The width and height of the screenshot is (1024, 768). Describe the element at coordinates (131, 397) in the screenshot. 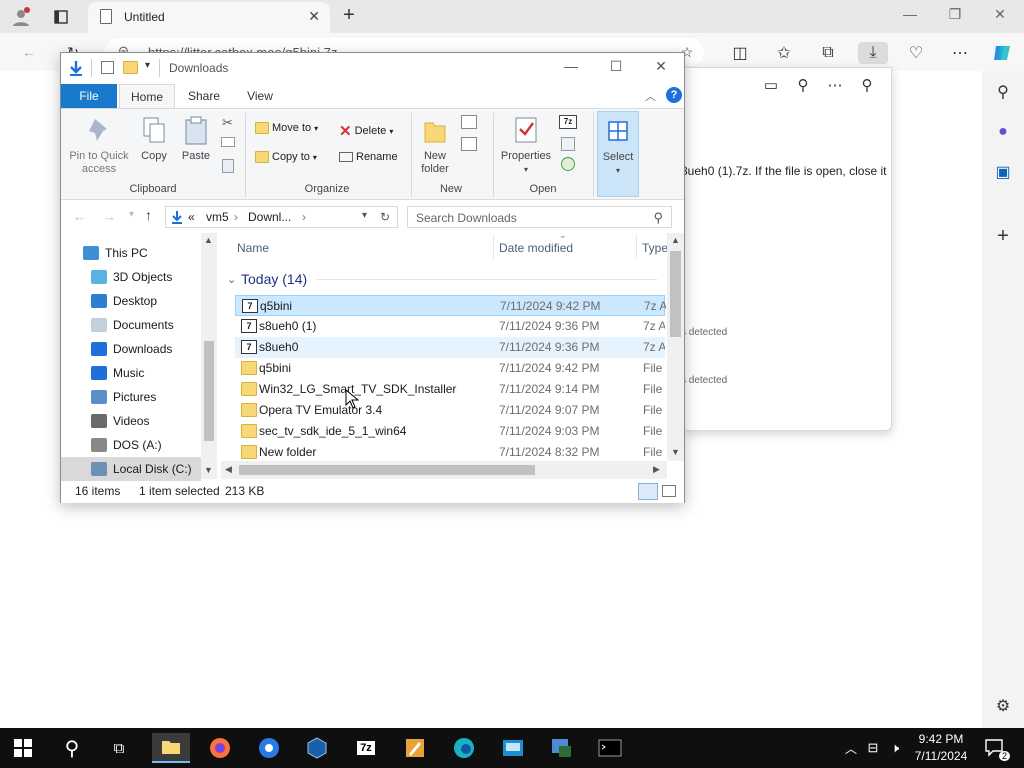

I see `nav-item-pictures: Pictures` at that location.